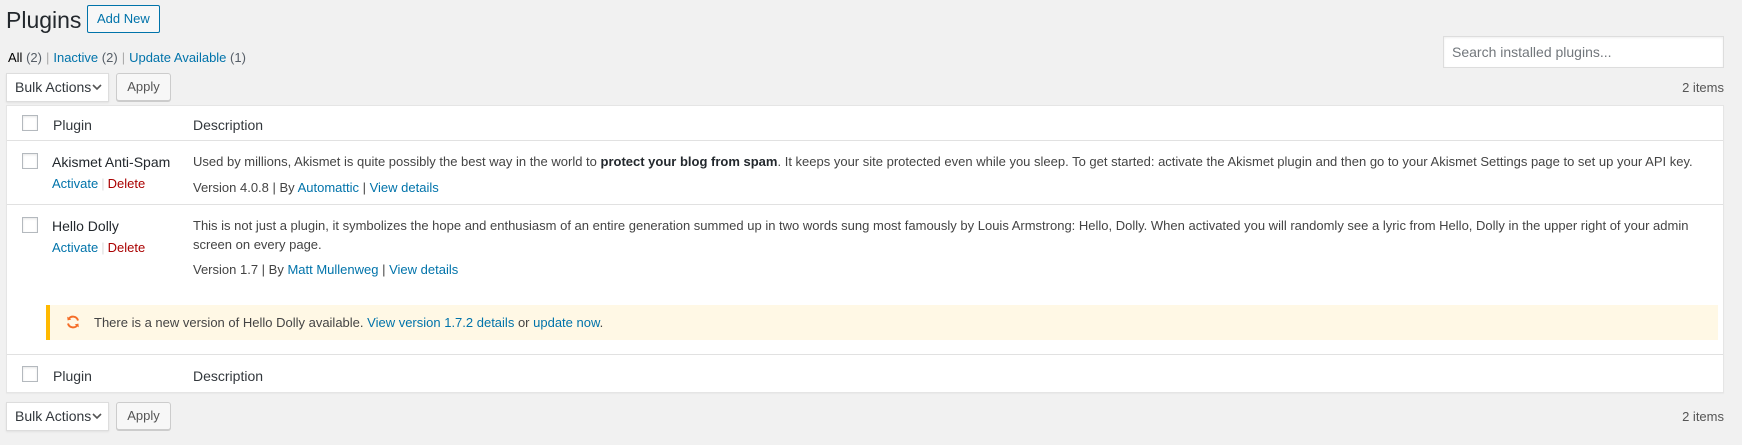  I want to click on plugin-version: Version 1.7, so click(226, 269).